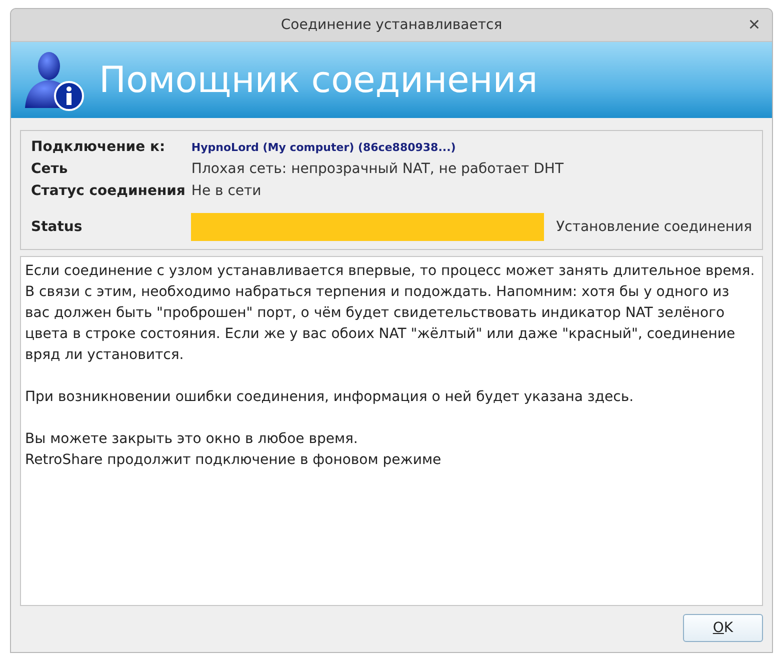 This screenshot has width=783, height=659. What do you see at coordinates (108, 191) in the screenshot?
I see `info-label: Статус соединения` at bounding box center [108, 191].